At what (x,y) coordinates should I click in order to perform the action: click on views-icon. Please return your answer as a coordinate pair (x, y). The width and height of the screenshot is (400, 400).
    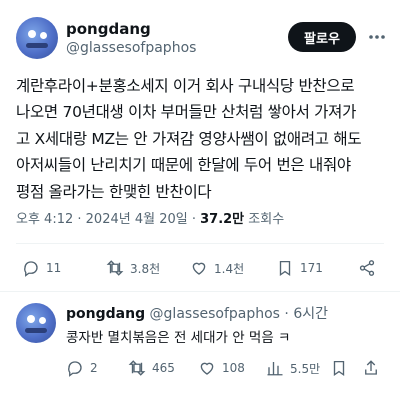
    Looking at the image, I should click on (275, 369).